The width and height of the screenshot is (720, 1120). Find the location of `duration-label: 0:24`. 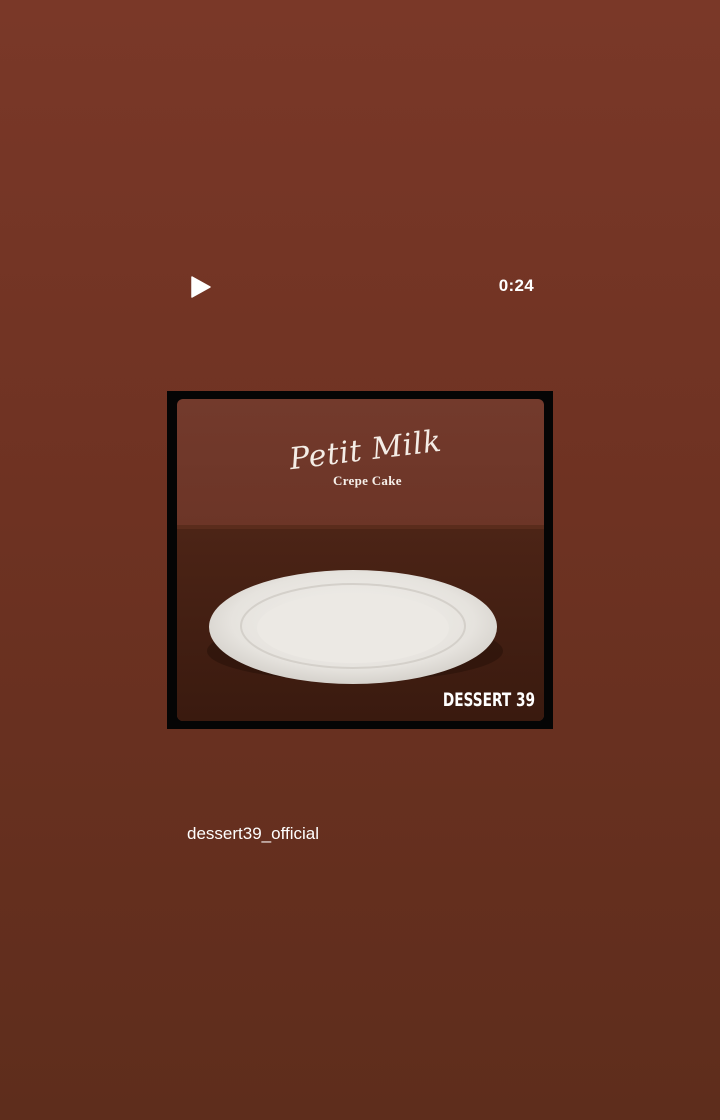

duration-label: 0:24 is located at coordinates (516, 285).